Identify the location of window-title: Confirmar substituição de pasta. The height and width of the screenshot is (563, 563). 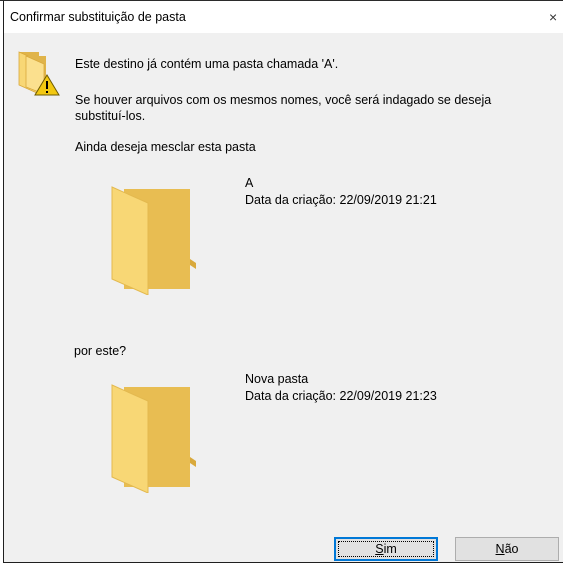
(98, 17).